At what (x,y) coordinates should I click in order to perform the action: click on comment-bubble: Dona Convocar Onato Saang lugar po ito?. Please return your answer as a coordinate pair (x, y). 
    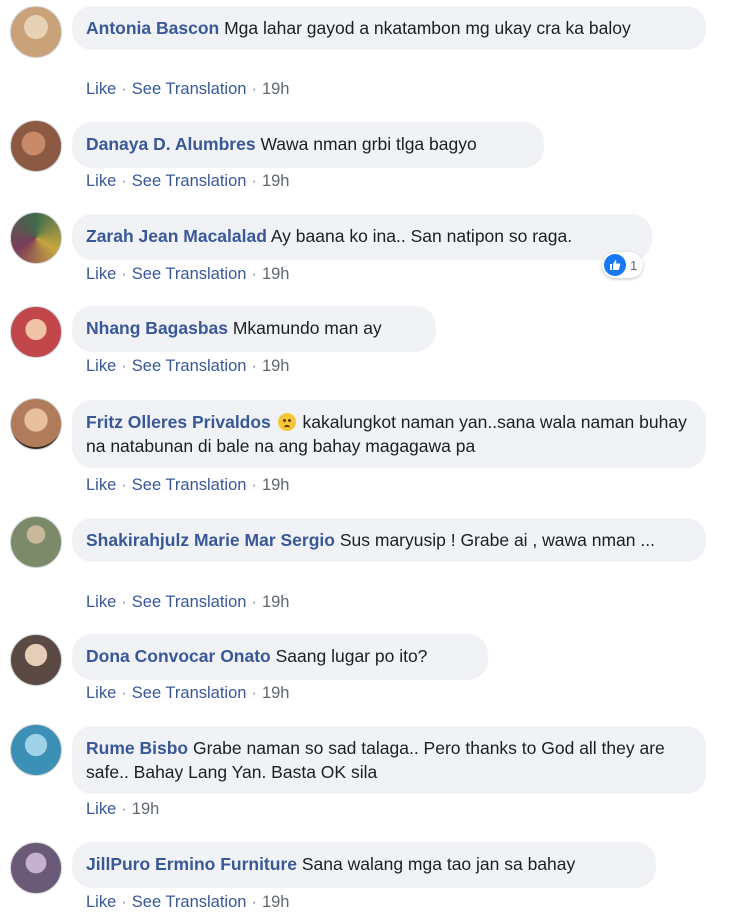
    Looking at the image, I should click on (280, 657).